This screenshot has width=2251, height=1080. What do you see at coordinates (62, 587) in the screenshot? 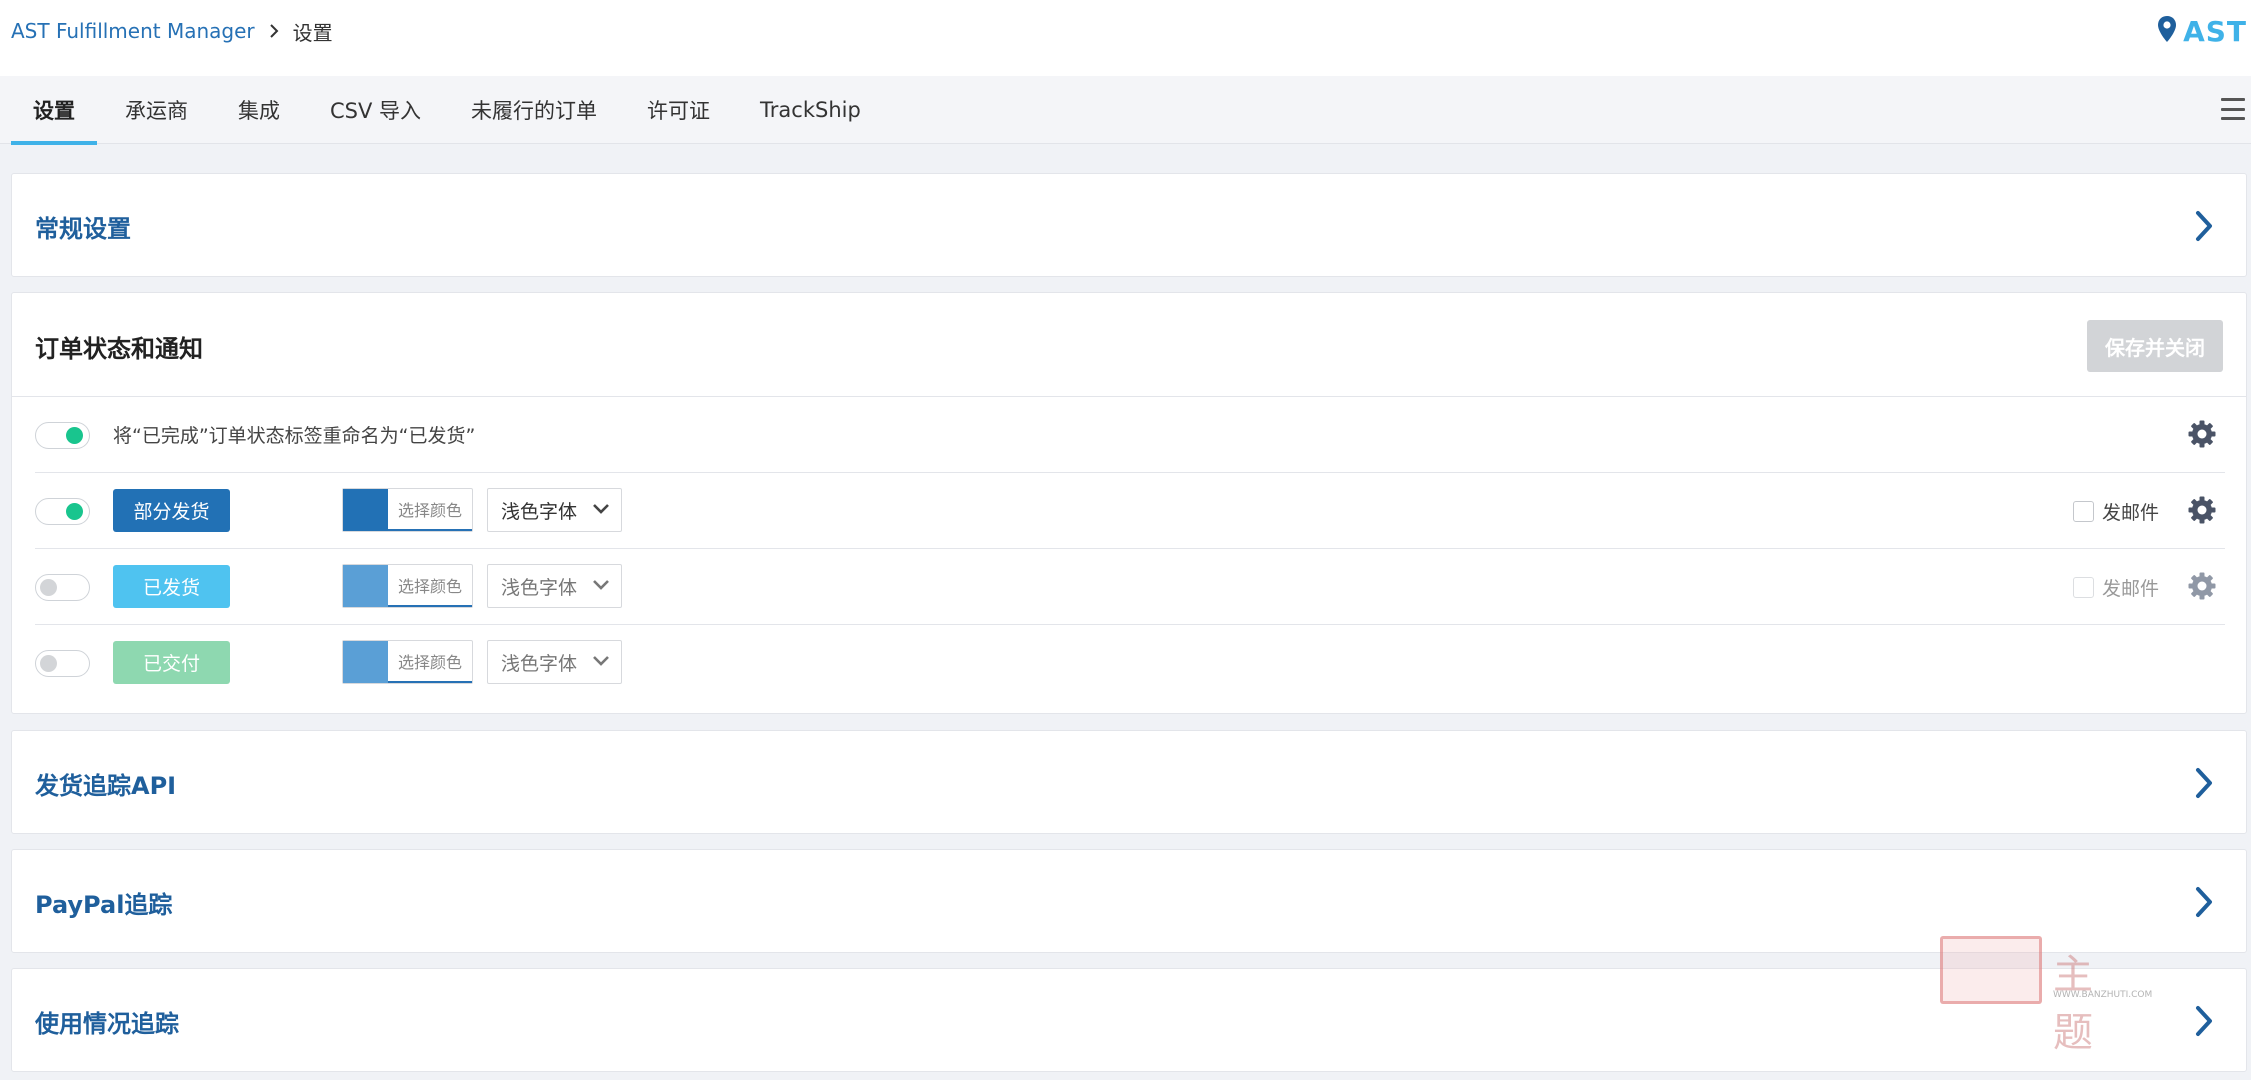
I see `shipped-toggle` at bounding box center [62, 587].